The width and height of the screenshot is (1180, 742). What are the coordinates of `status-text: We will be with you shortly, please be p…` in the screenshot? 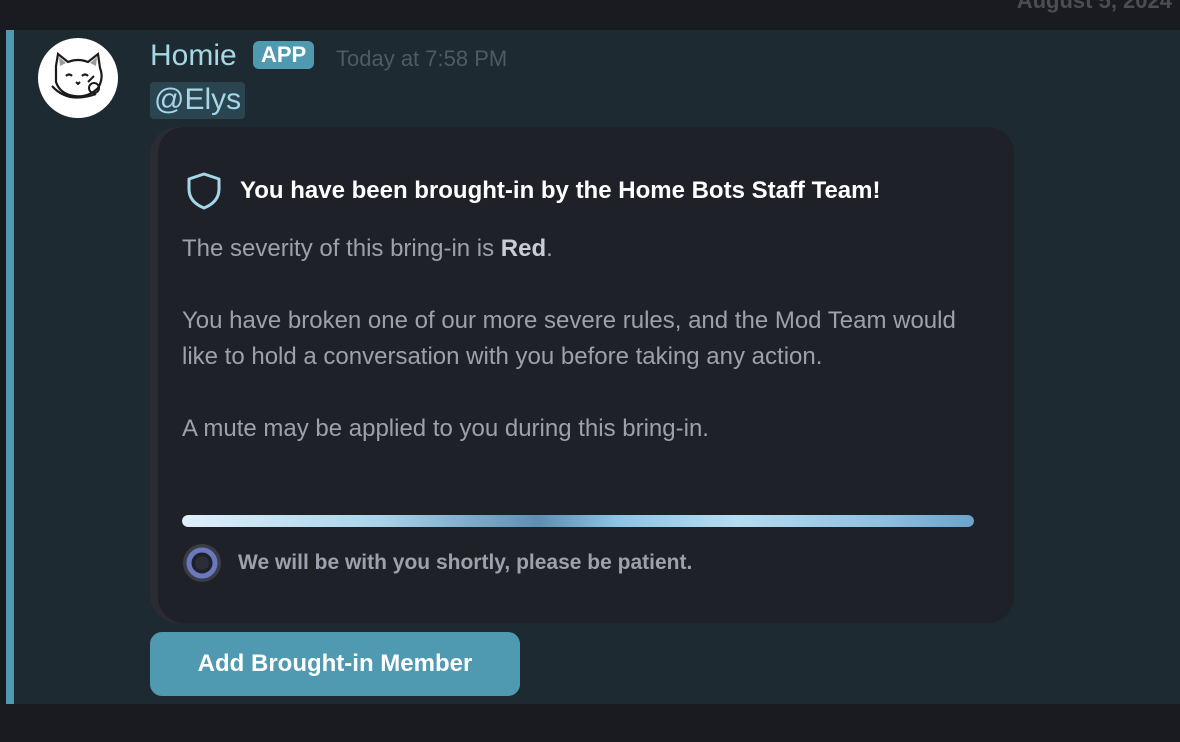 It's located at (465, 562).